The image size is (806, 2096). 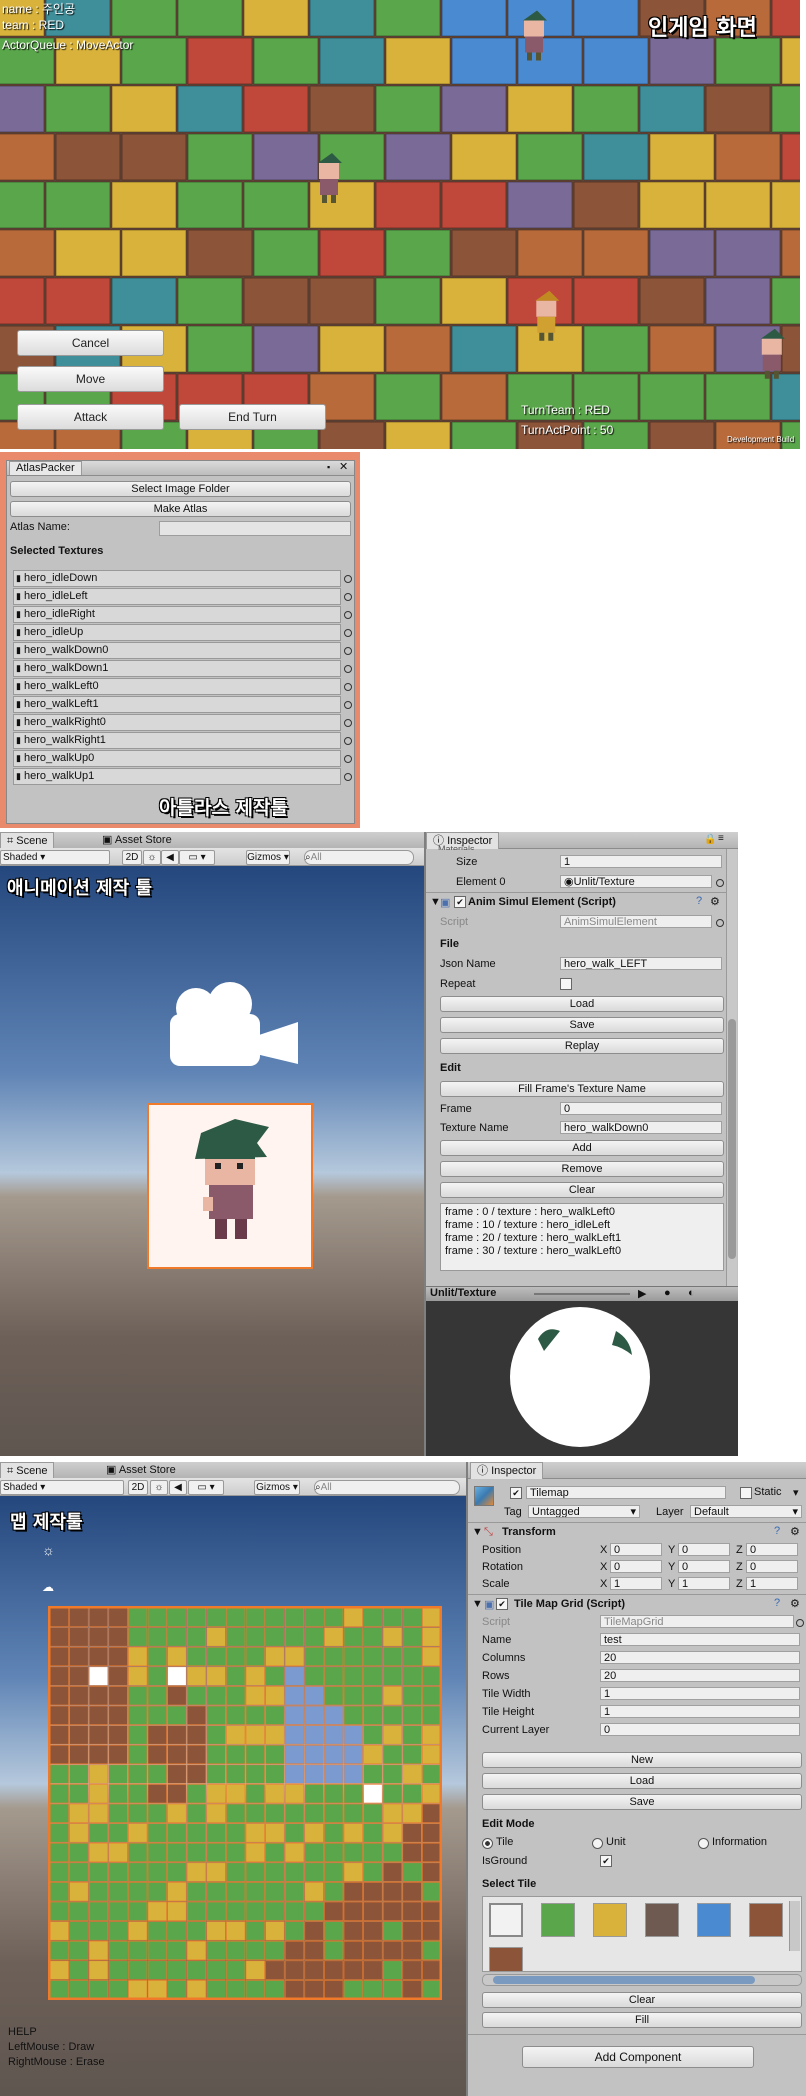 What do you see at coordinates (90, 379) in the screenshot?
I see `move-button: Move` at bounding box center [90, 379].